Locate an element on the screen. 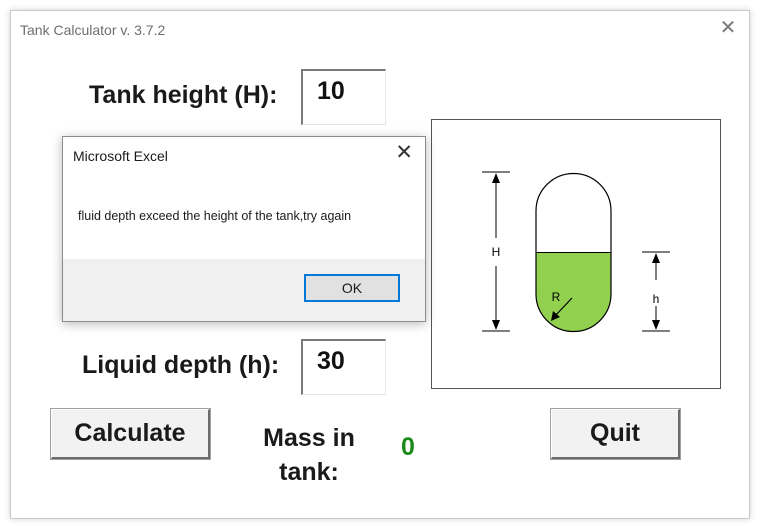 The height and width of the screenshot is (531, 762). liquid-fill is located at coordinates (573, 292).